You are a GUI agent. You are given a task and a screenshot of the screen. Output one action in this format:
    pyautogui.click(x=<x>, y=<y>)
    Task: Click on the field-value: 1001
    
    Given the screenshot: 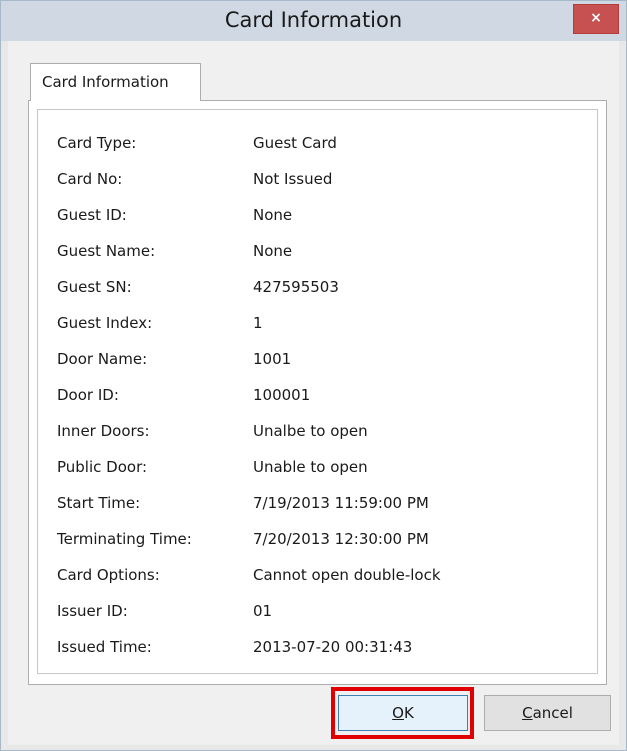 What is the action you would take?
    pyautogui.click(x=272, y=359)
    